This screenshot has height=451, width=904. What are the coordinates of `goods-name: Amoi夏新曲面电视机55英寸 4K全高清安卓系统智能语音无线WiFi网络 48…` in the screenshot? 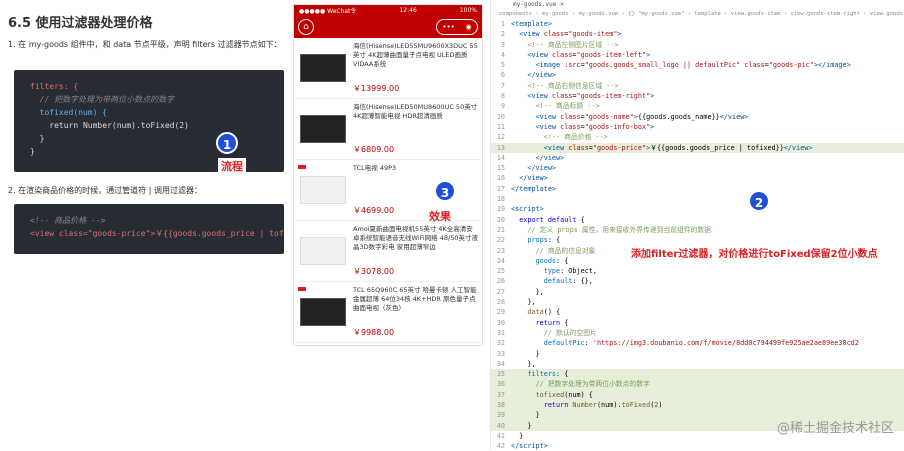 It's located at (415, 238).